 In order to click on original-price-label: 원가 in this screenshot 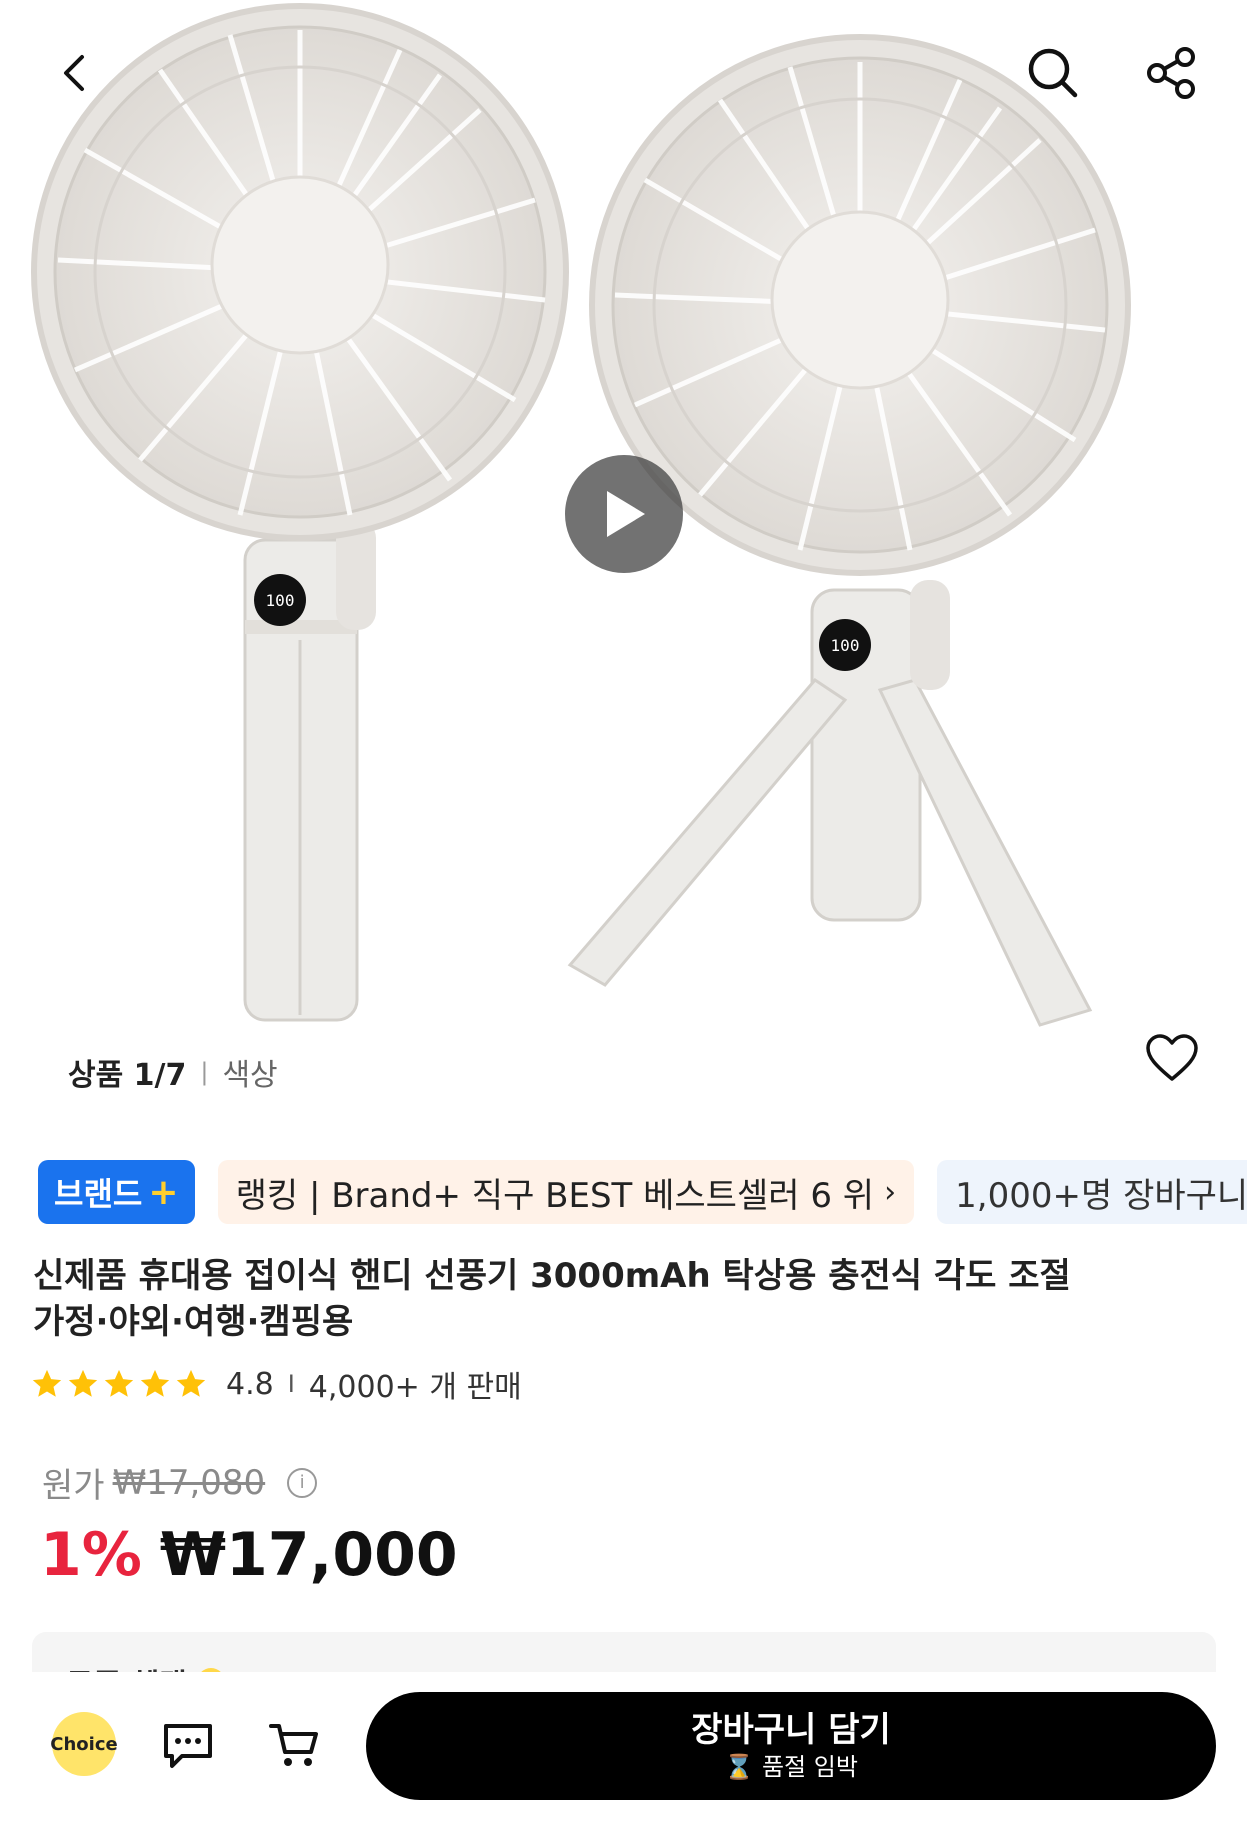, I will do `click(73, 1486)`.